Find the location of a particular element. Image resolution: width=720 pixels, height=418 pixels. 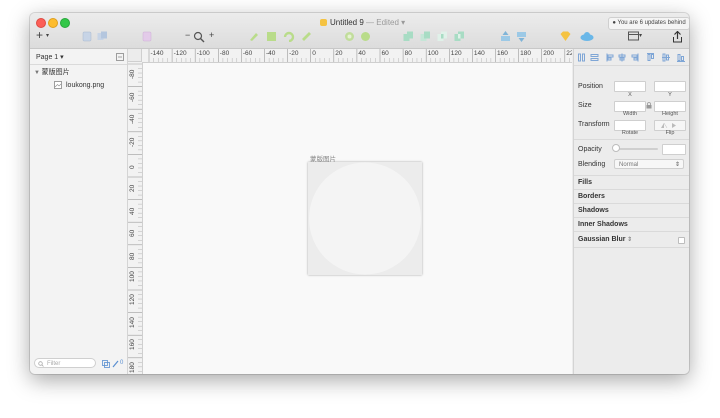

blending-select: Normal ⇕ is located at coordinates (649, 164).